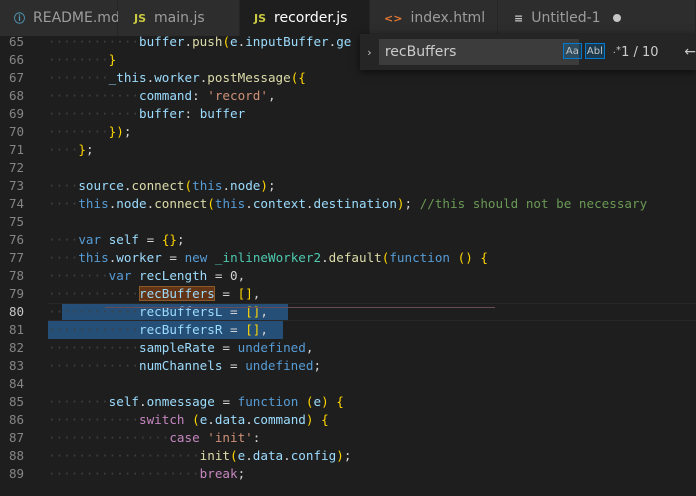  I want to click on line-number: 74, so click(16, 203).